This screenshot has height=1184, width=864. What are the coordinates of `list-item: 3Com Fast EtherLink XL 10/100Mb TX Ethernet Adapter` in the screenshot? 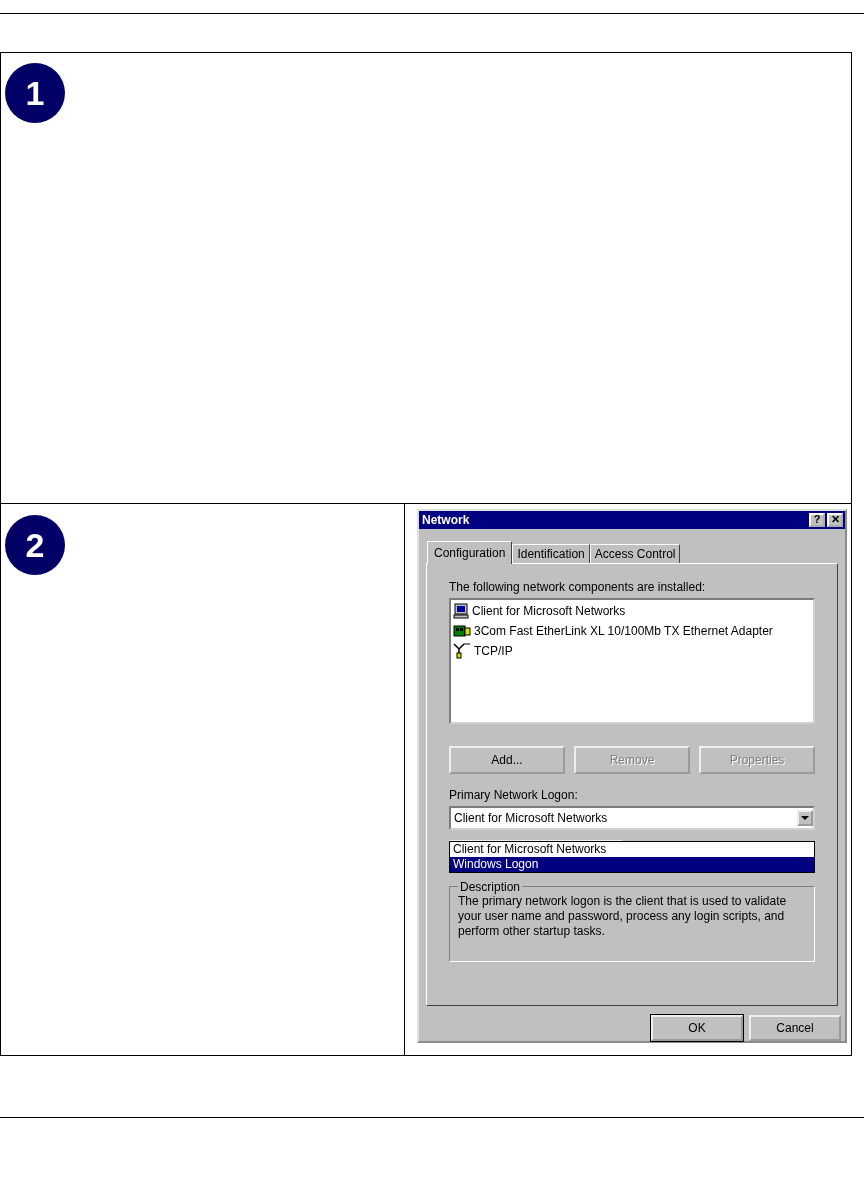 It's located at (623, 630).